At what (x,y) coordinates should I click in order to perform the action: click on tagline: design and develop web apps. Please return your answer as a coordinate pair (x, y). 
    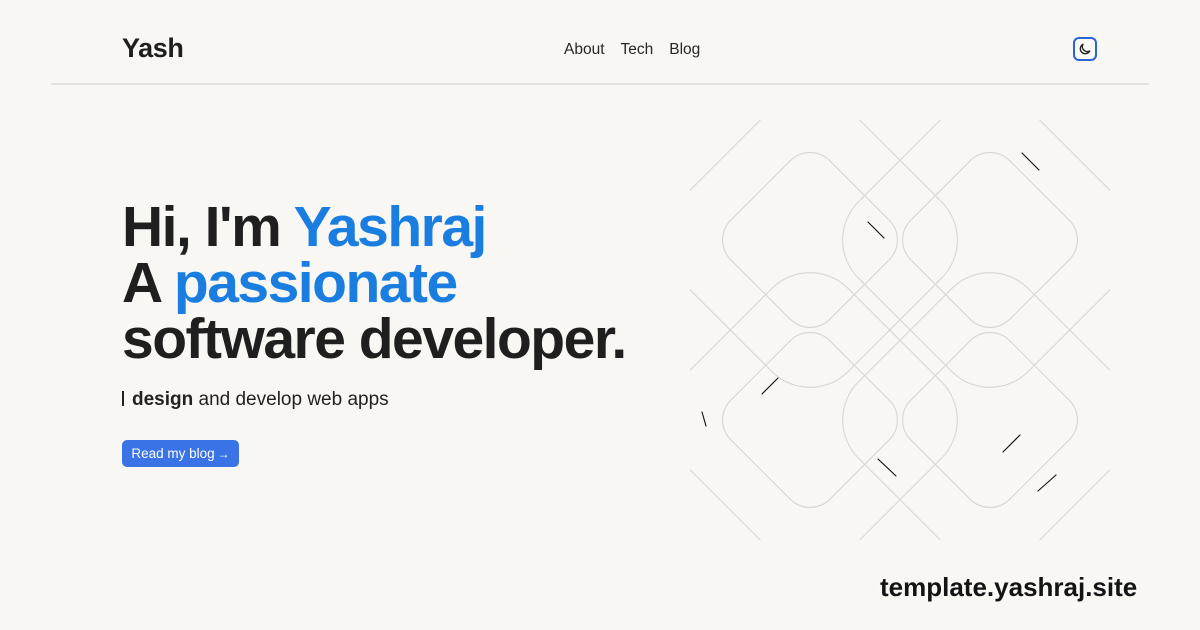
    Looking at the image, I should click on (255, 400).